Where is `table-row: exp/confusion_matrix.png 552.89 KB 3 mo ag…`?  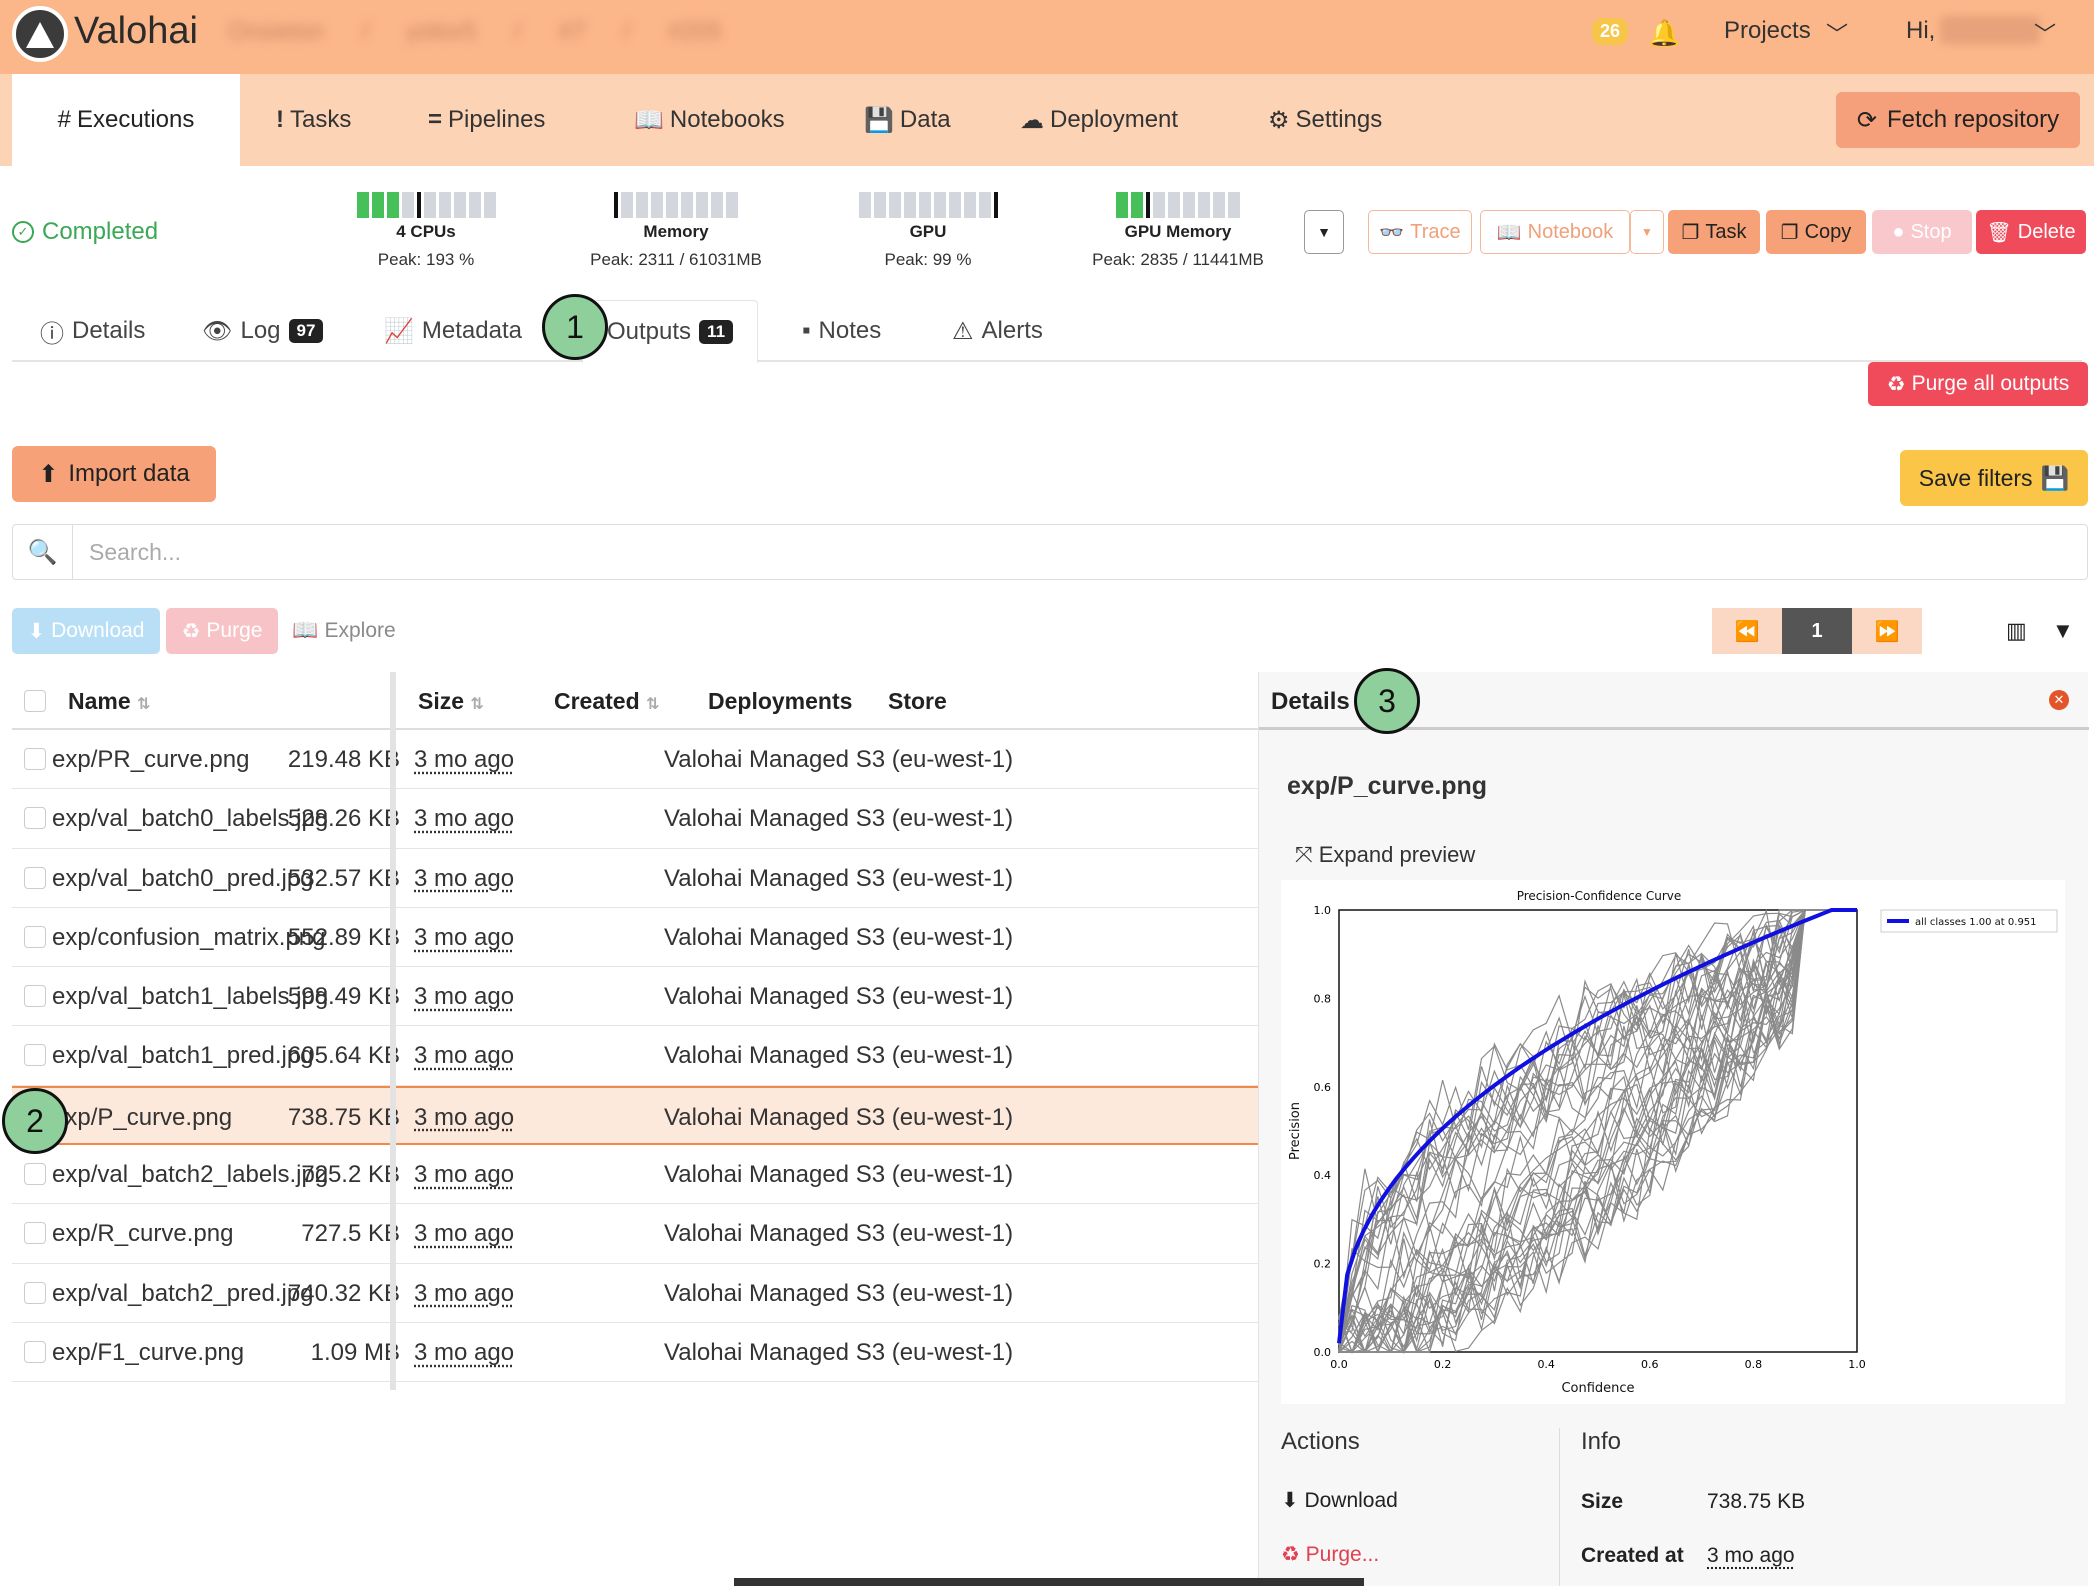 table-row: exp/confusion_matrix.png 552.89 KB 3 mo ag… is located at coordinates (635, 937).